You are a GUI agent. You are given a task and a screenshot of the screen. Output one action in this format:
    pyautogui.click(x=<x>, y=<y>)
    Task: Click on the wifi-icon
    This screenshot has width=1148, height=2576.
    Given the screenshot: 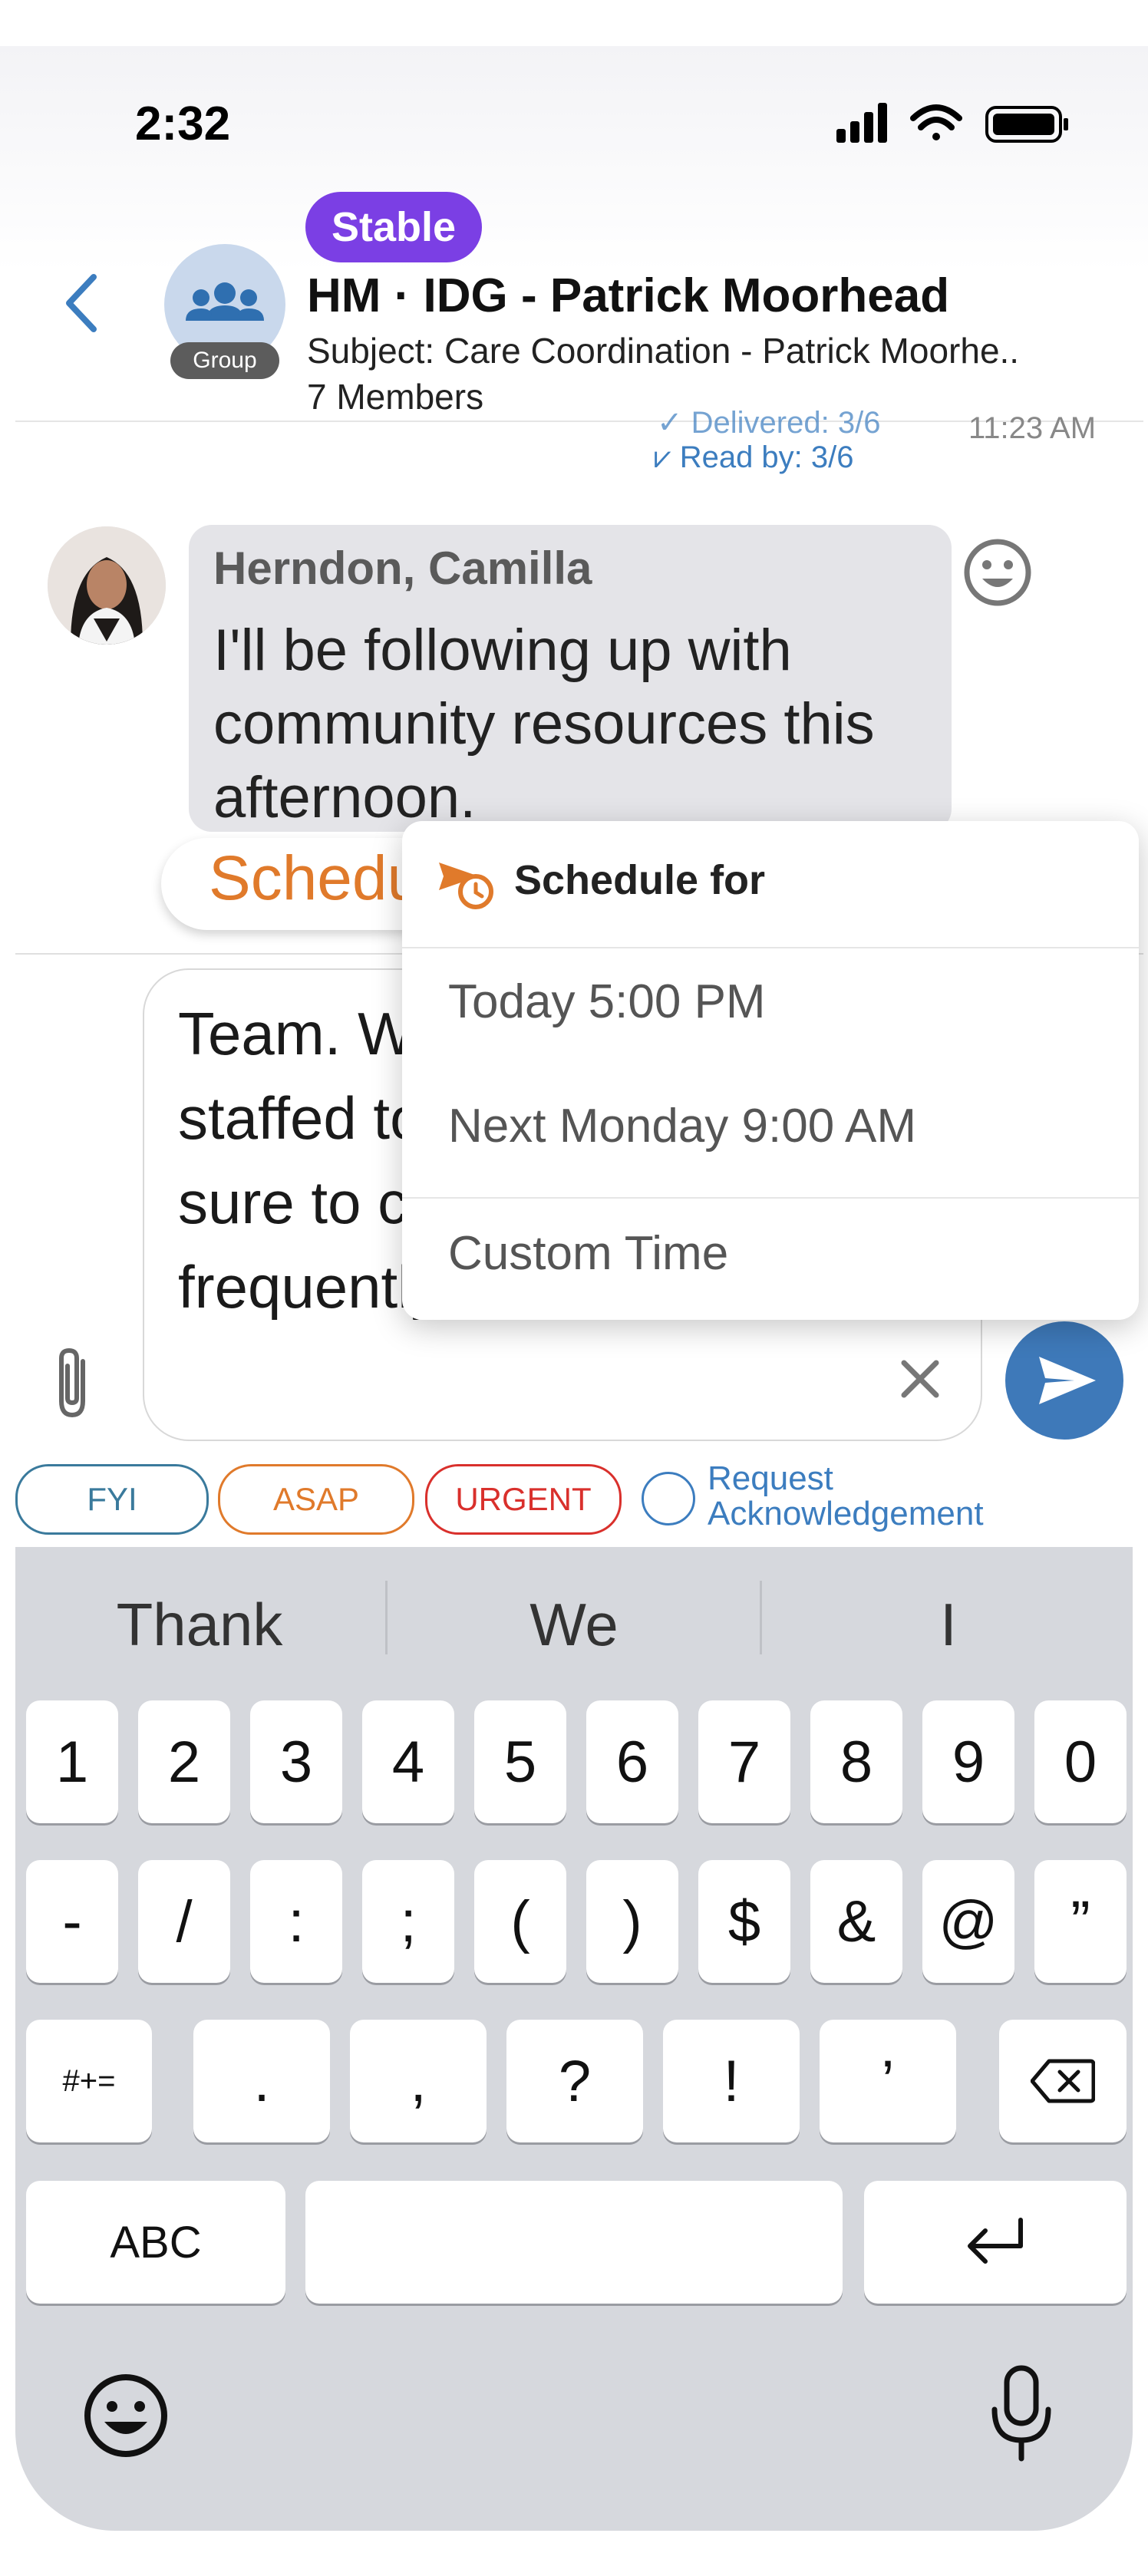 What is the action you would take?
    pyautogui.click(x=936, y=122)
    